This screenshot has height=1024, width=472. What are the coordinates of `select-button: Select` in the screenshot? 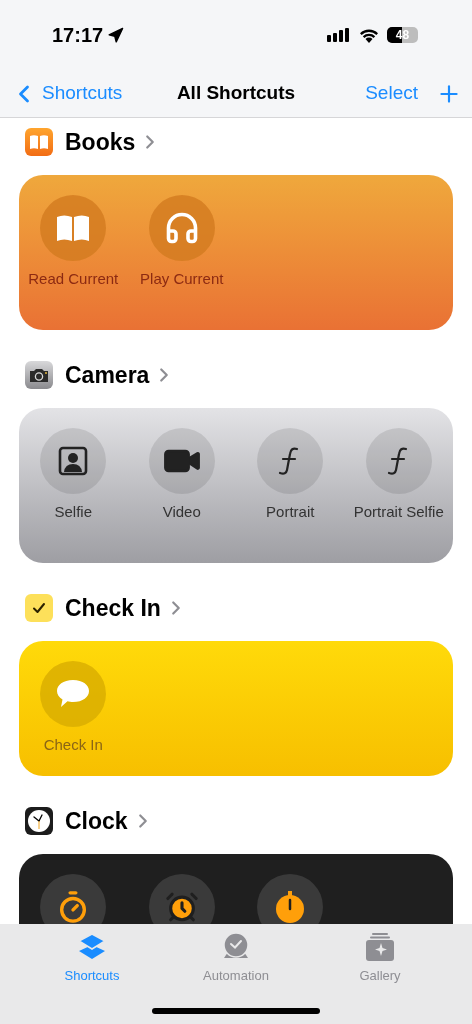 It's located at (391, 93).